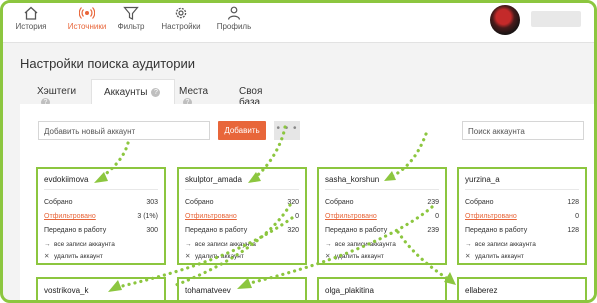 The height and width of the screenshot is (303, 597). Describe the element at coordinates (382, 202) in the screenshot. I see `stat-collected: Собрано 239` at that location.